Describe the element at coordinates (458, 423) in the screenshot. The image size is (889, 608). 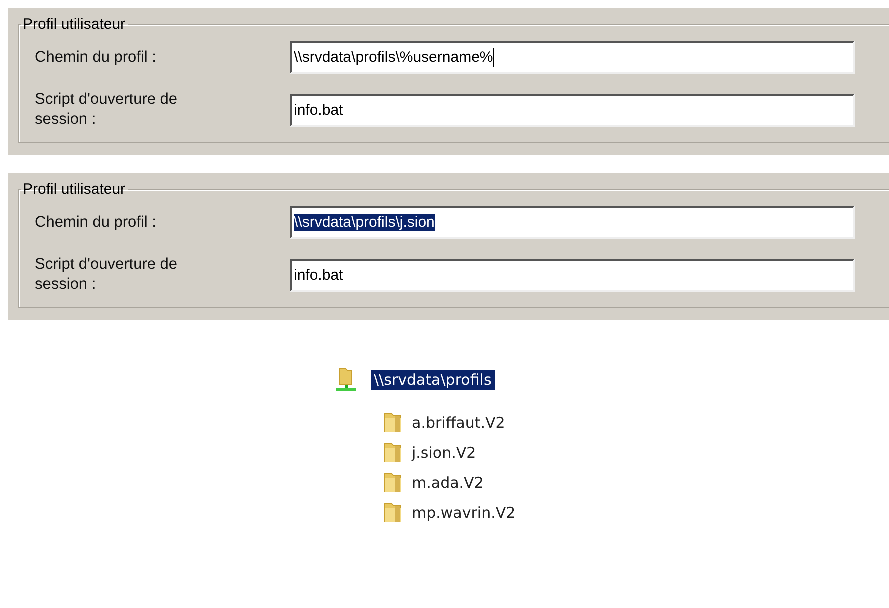
I see `tree-item: a.briffaut.V2` at that location.